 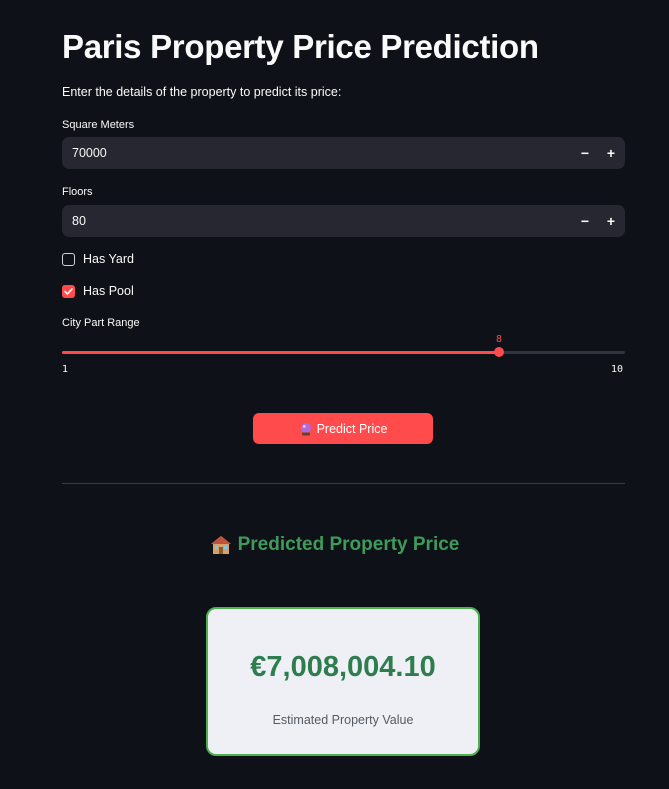 What do you see at coordinates (343, 720) in the screenshot?
I see `result-caption: Estimated Property Value` at bounding box center [343, 720].